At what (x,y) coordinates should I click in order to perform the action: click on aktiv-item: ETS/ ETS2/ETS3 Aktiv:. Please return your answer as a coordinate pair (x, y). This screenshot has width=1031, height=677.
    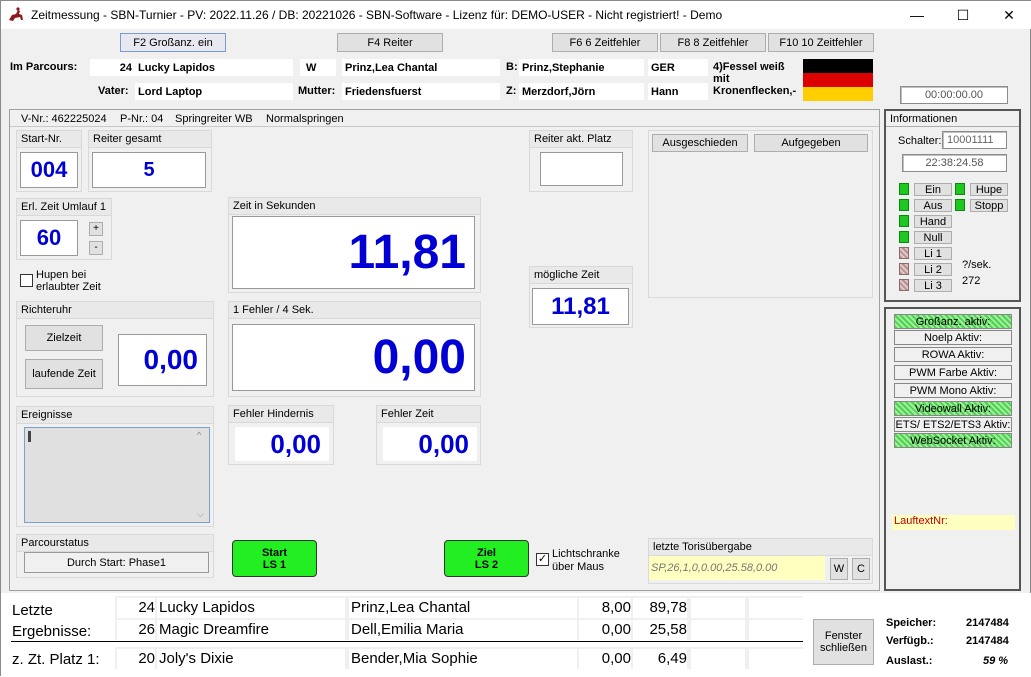
    Looking at the image, I should click on (953, 424).